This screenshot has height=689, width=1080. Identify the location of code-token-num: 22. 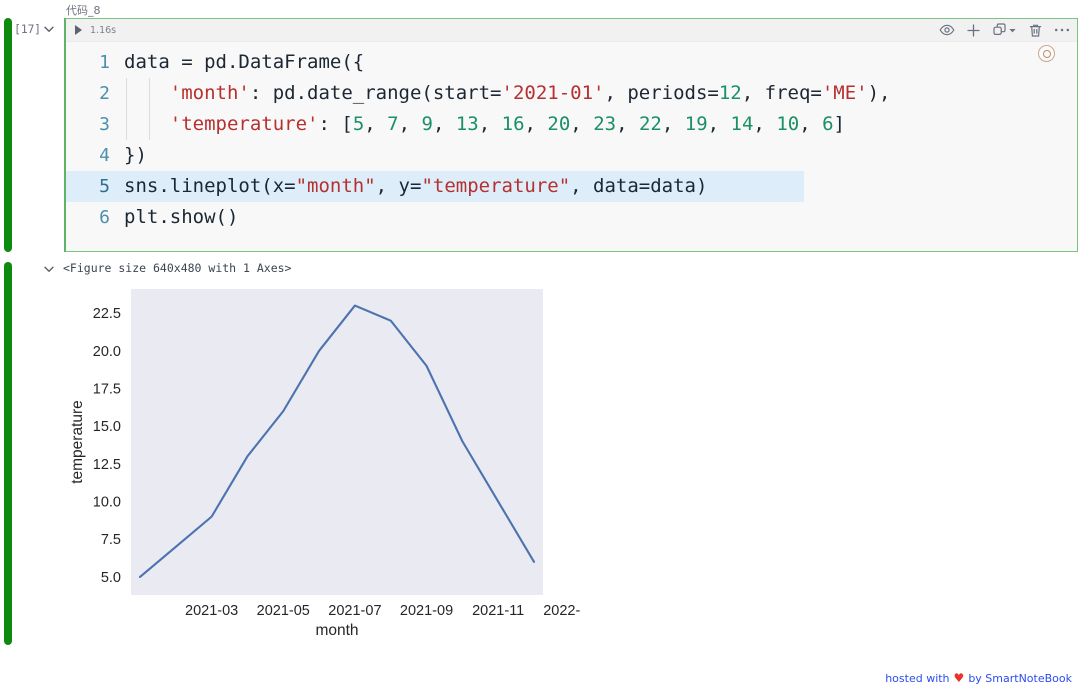
(650, 124).